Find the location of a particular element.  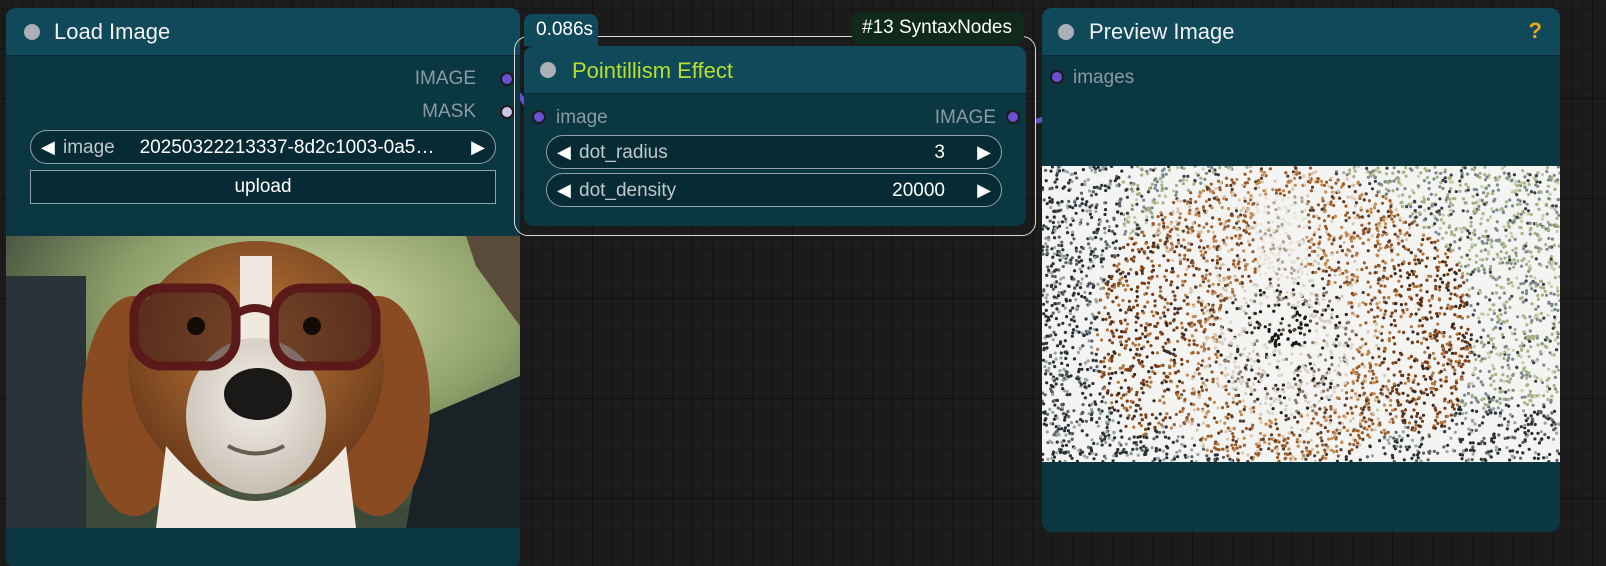

arrow-right-icon: ▶ is located at coordinates (478, 147).